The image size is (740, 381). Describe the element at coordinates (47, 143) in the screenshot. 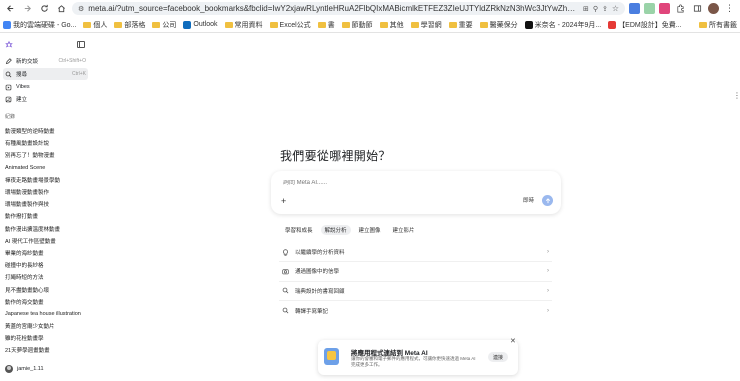

I see `history-item: 有種風動畫設計說` at that location.